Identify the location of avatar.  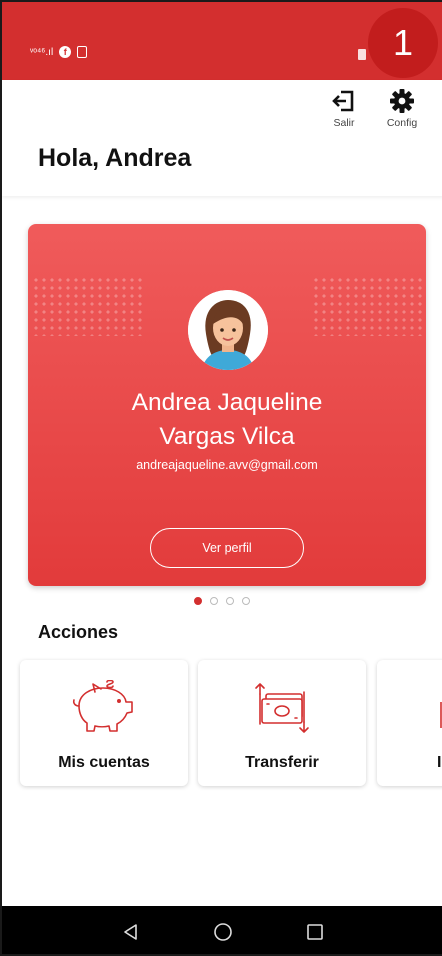
(228, 330).